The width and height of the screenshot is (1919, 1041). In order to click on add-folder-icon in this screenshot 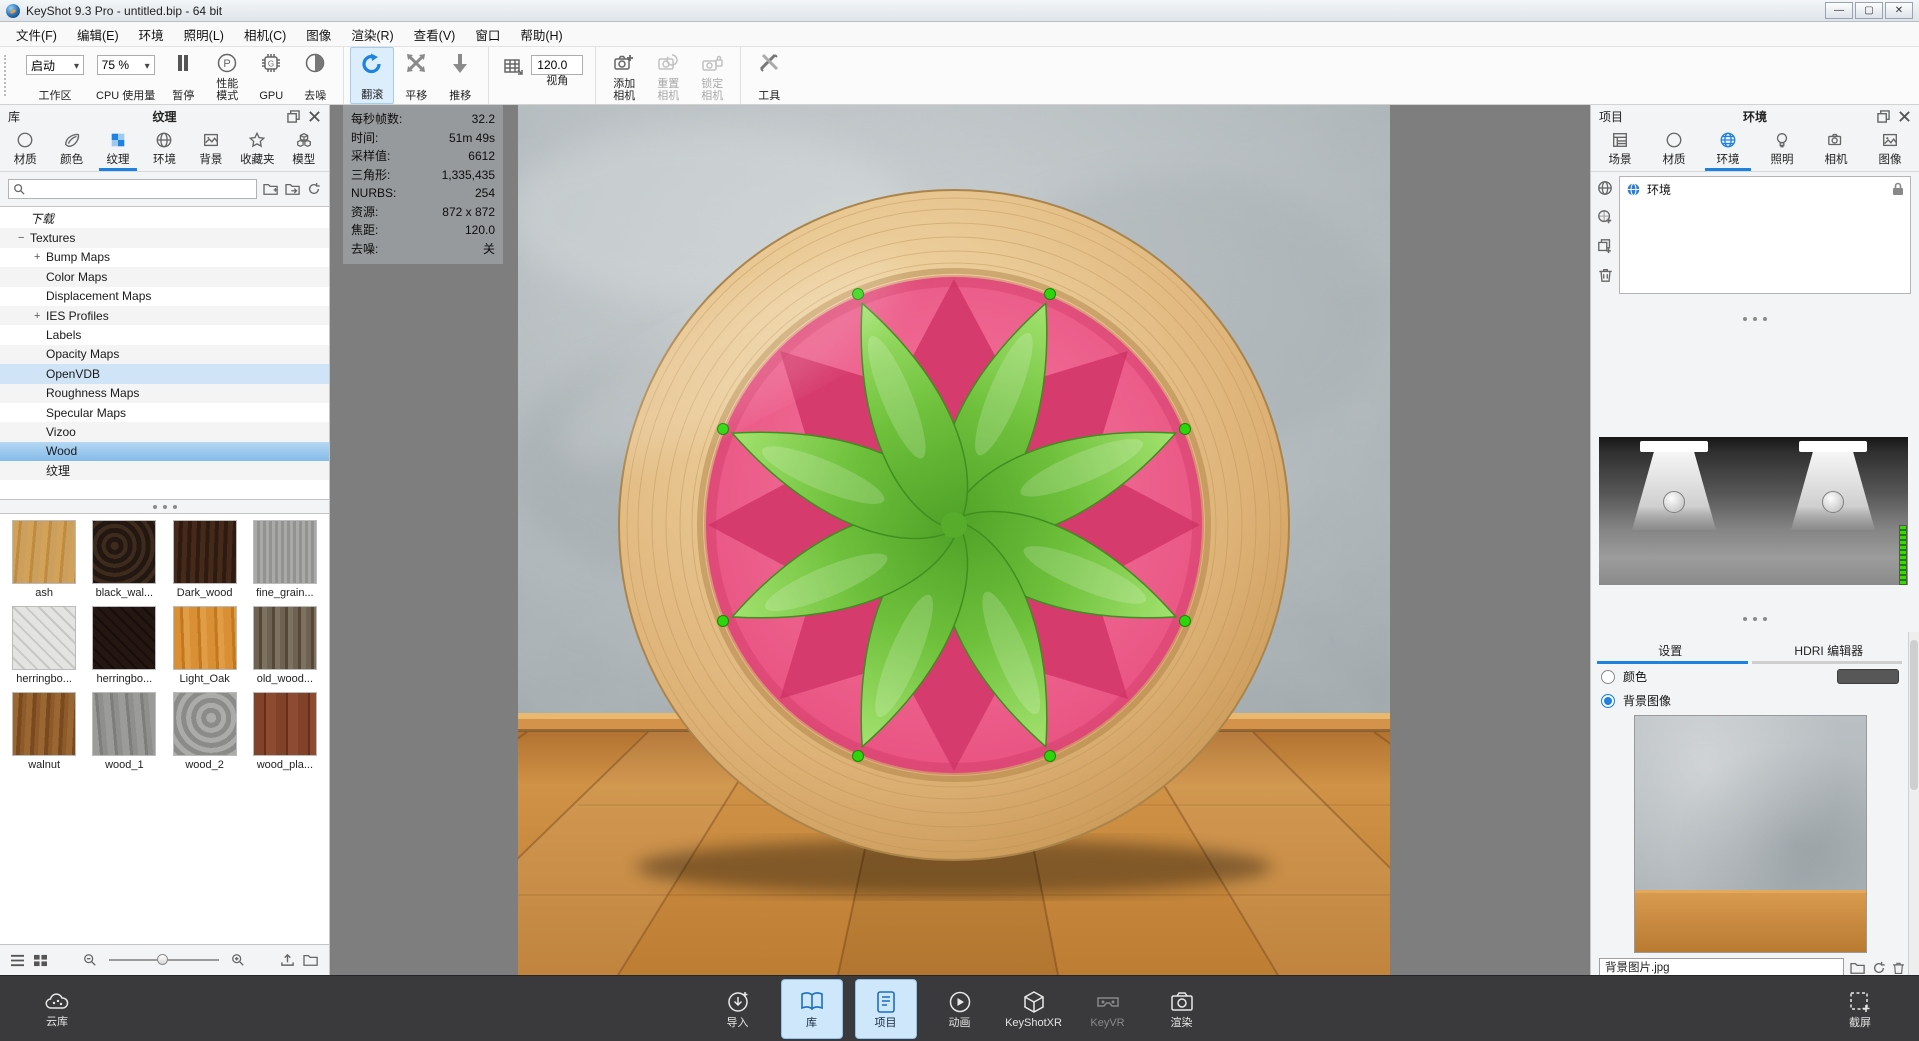, I will do `click(271, 189)`.